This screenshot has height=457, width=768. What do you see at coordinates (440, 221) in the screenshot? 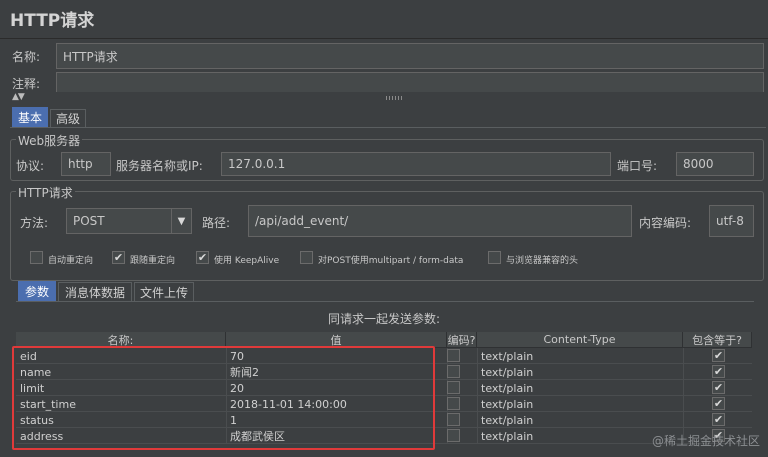
I see `path-field: /api/add_event/` at bounding box center [440, 221].